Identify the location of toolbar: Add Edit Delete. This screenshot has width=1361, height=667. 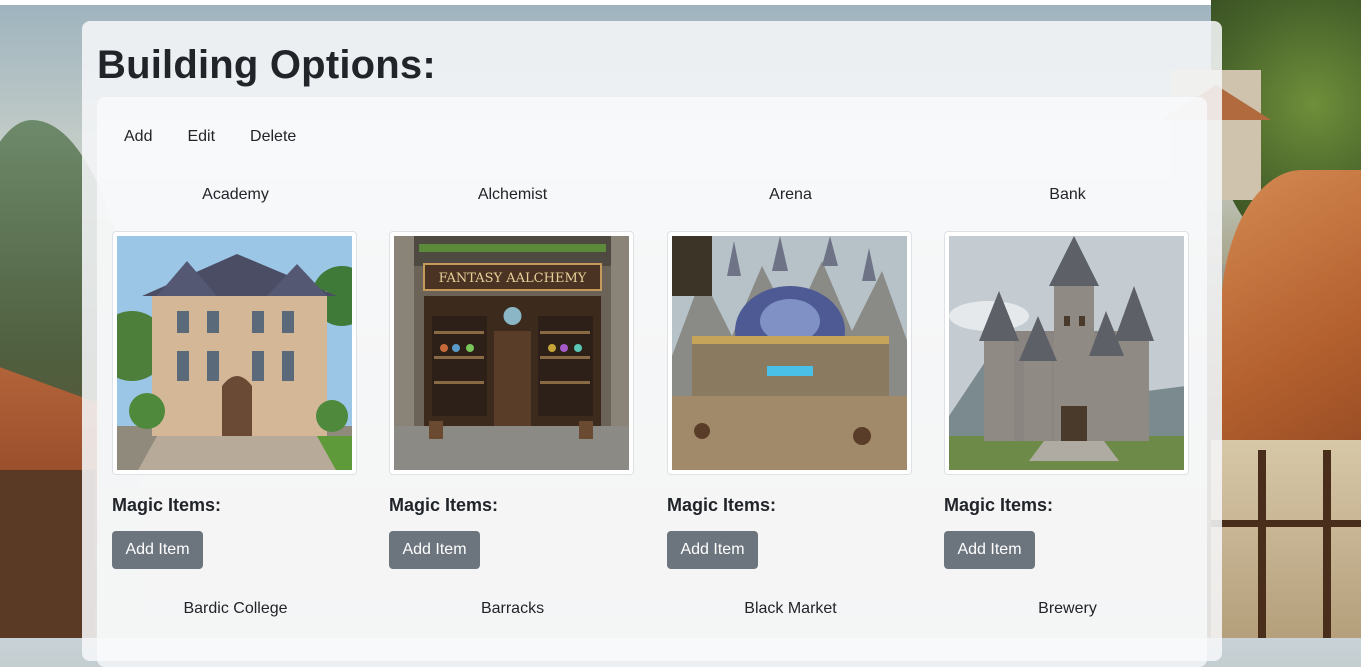
(215, 137).